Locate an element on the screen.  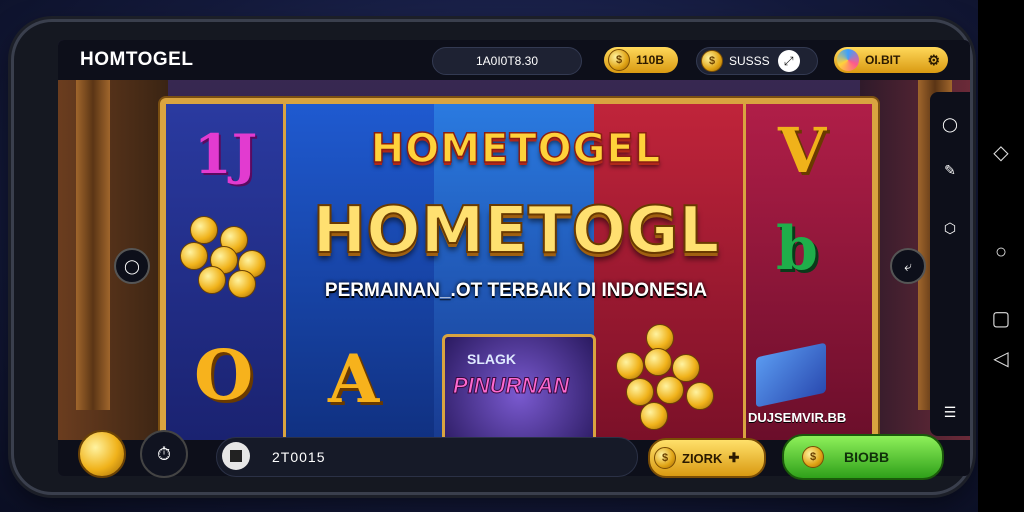
shield-icon: ⬡ is located at coordinates (950, 228).